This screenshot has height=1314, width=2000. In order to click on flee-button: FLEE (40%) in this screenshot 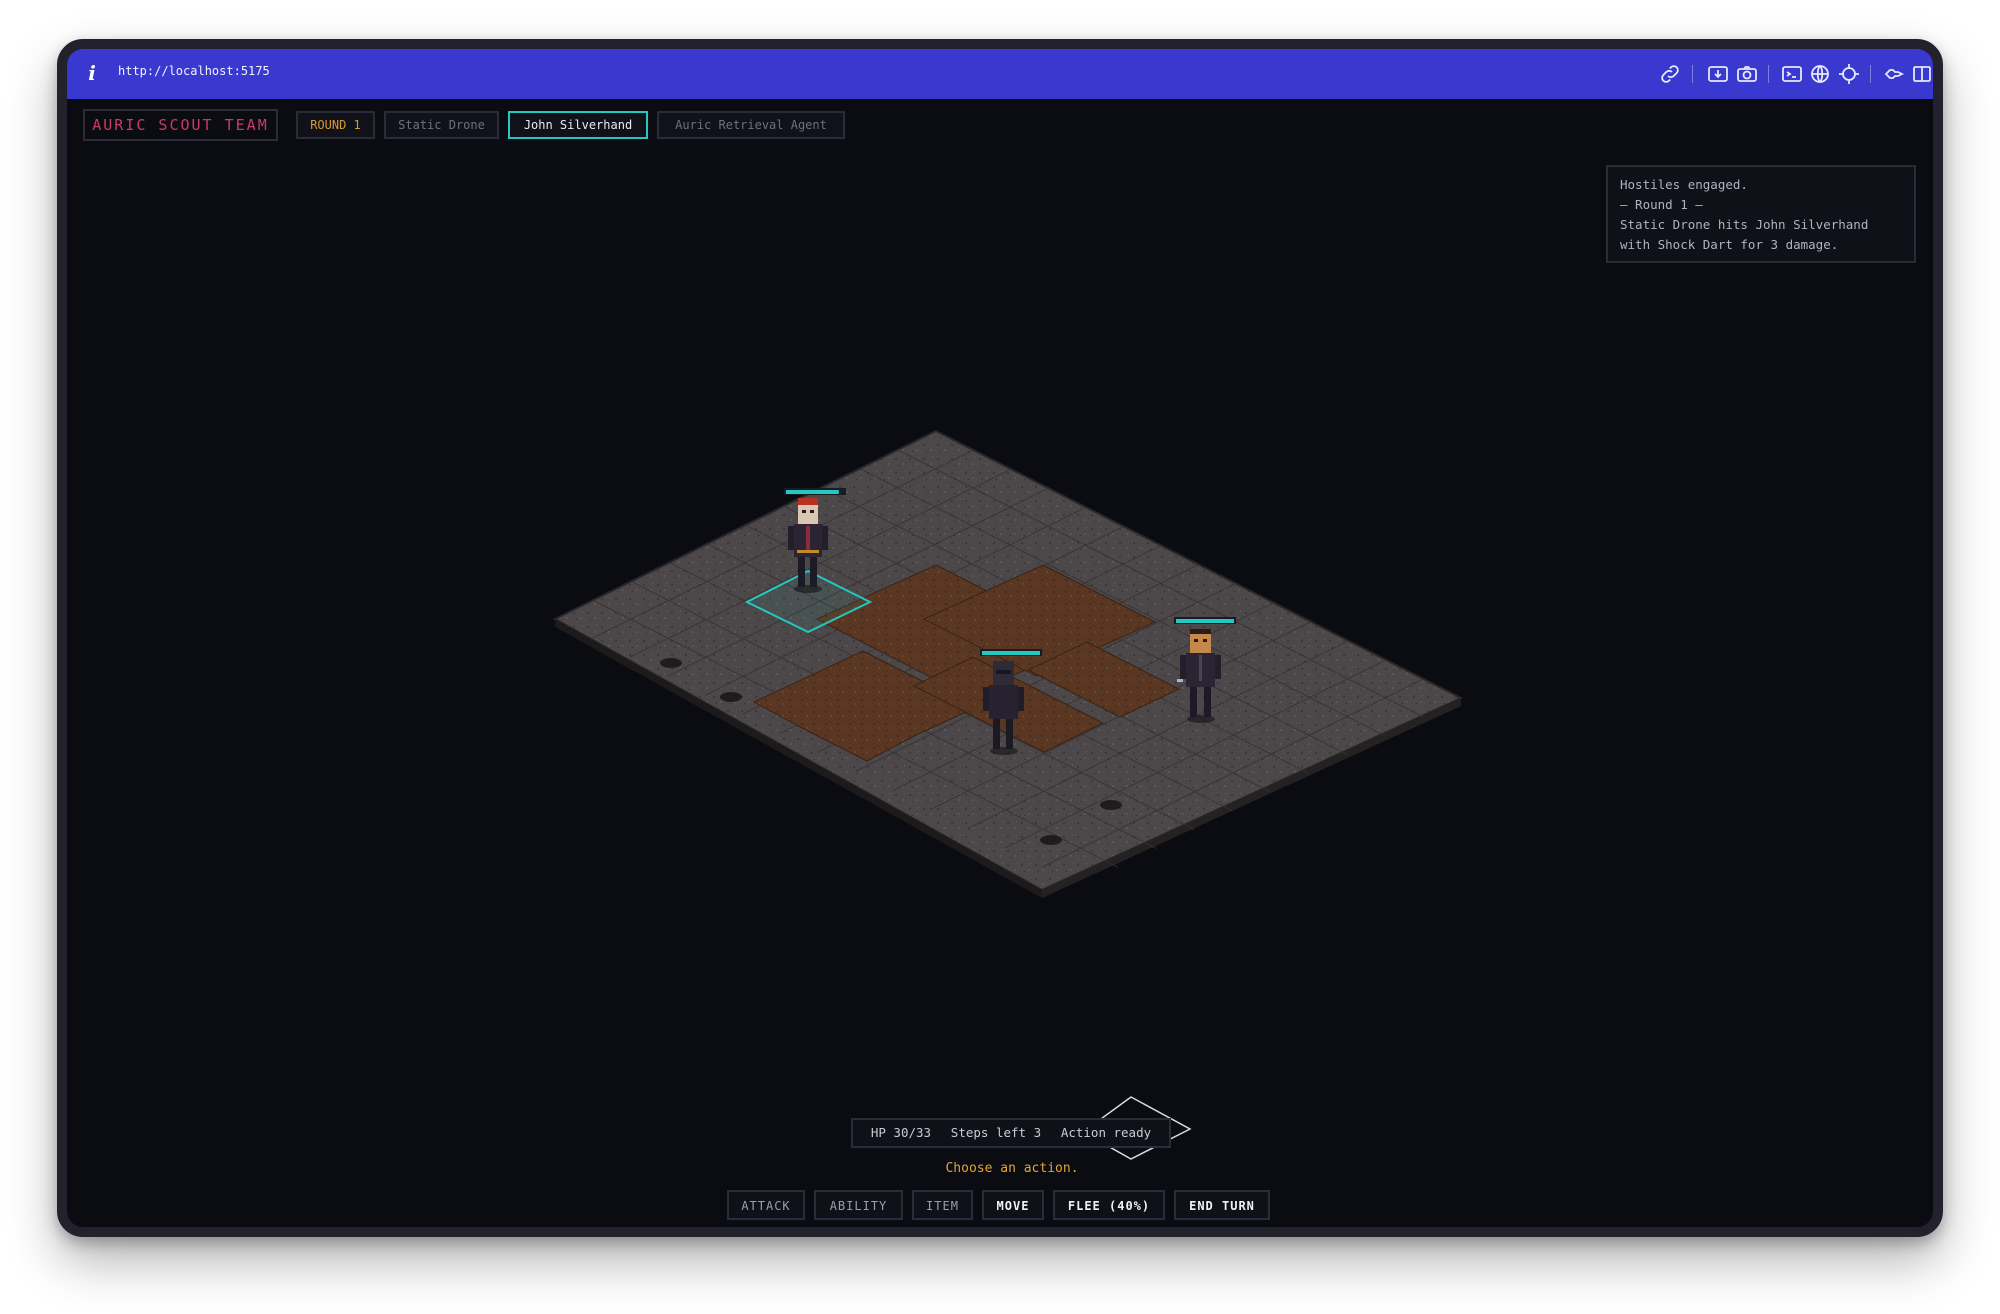, I will do `click(1109, 1205)`.